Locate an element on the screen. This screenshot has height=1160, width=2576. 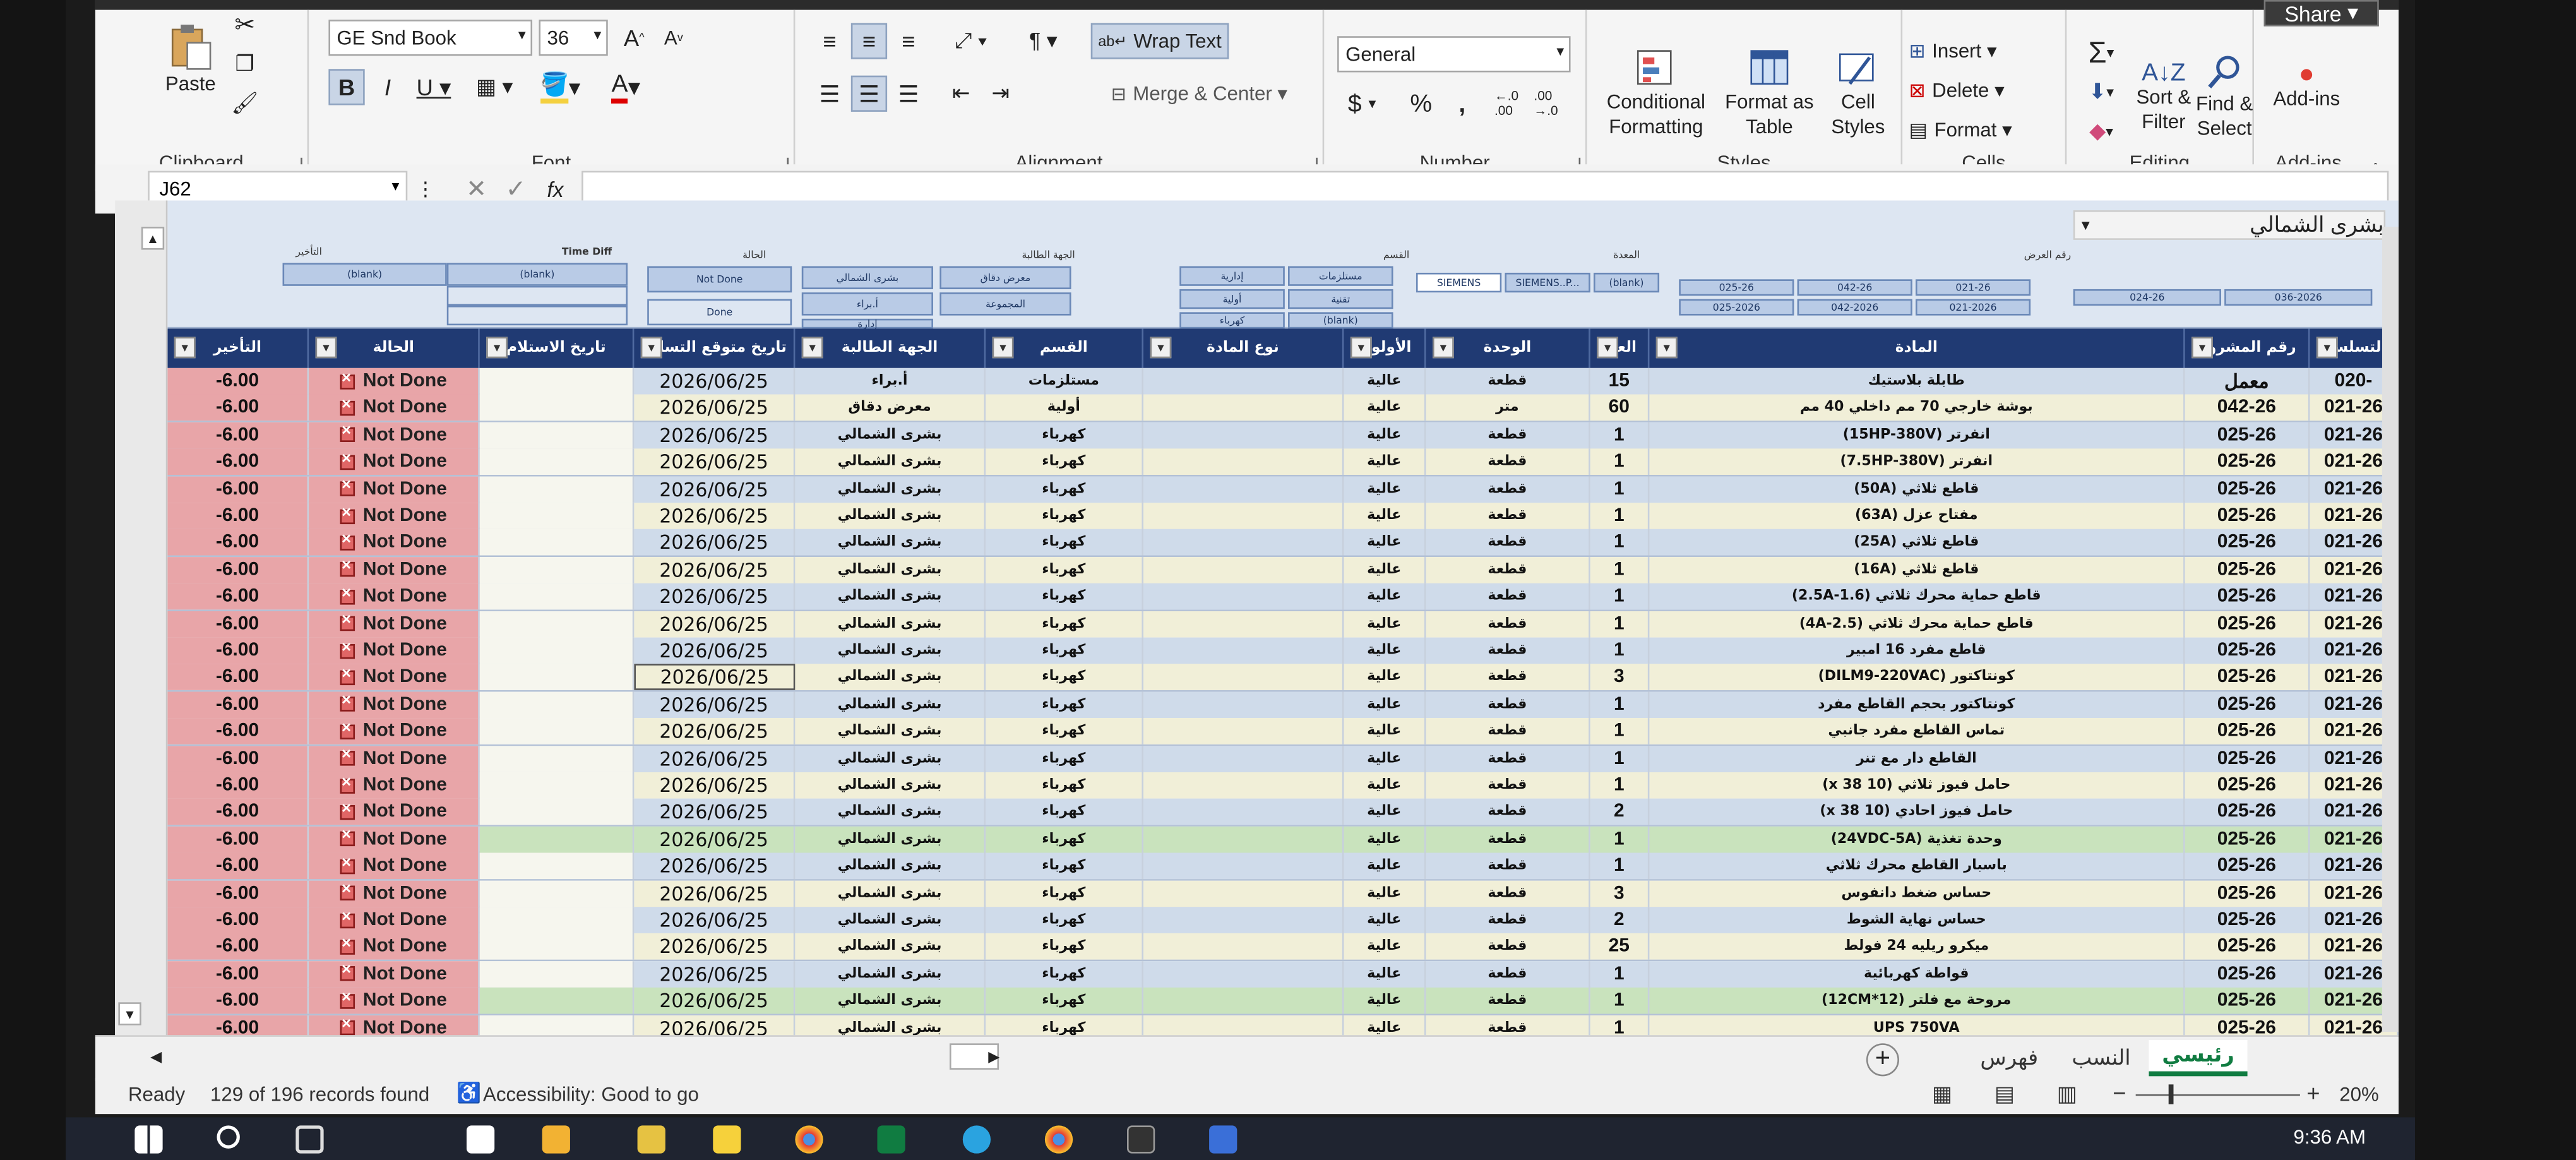
decrease-font-icon: Av is located at coordinates (673, 38).